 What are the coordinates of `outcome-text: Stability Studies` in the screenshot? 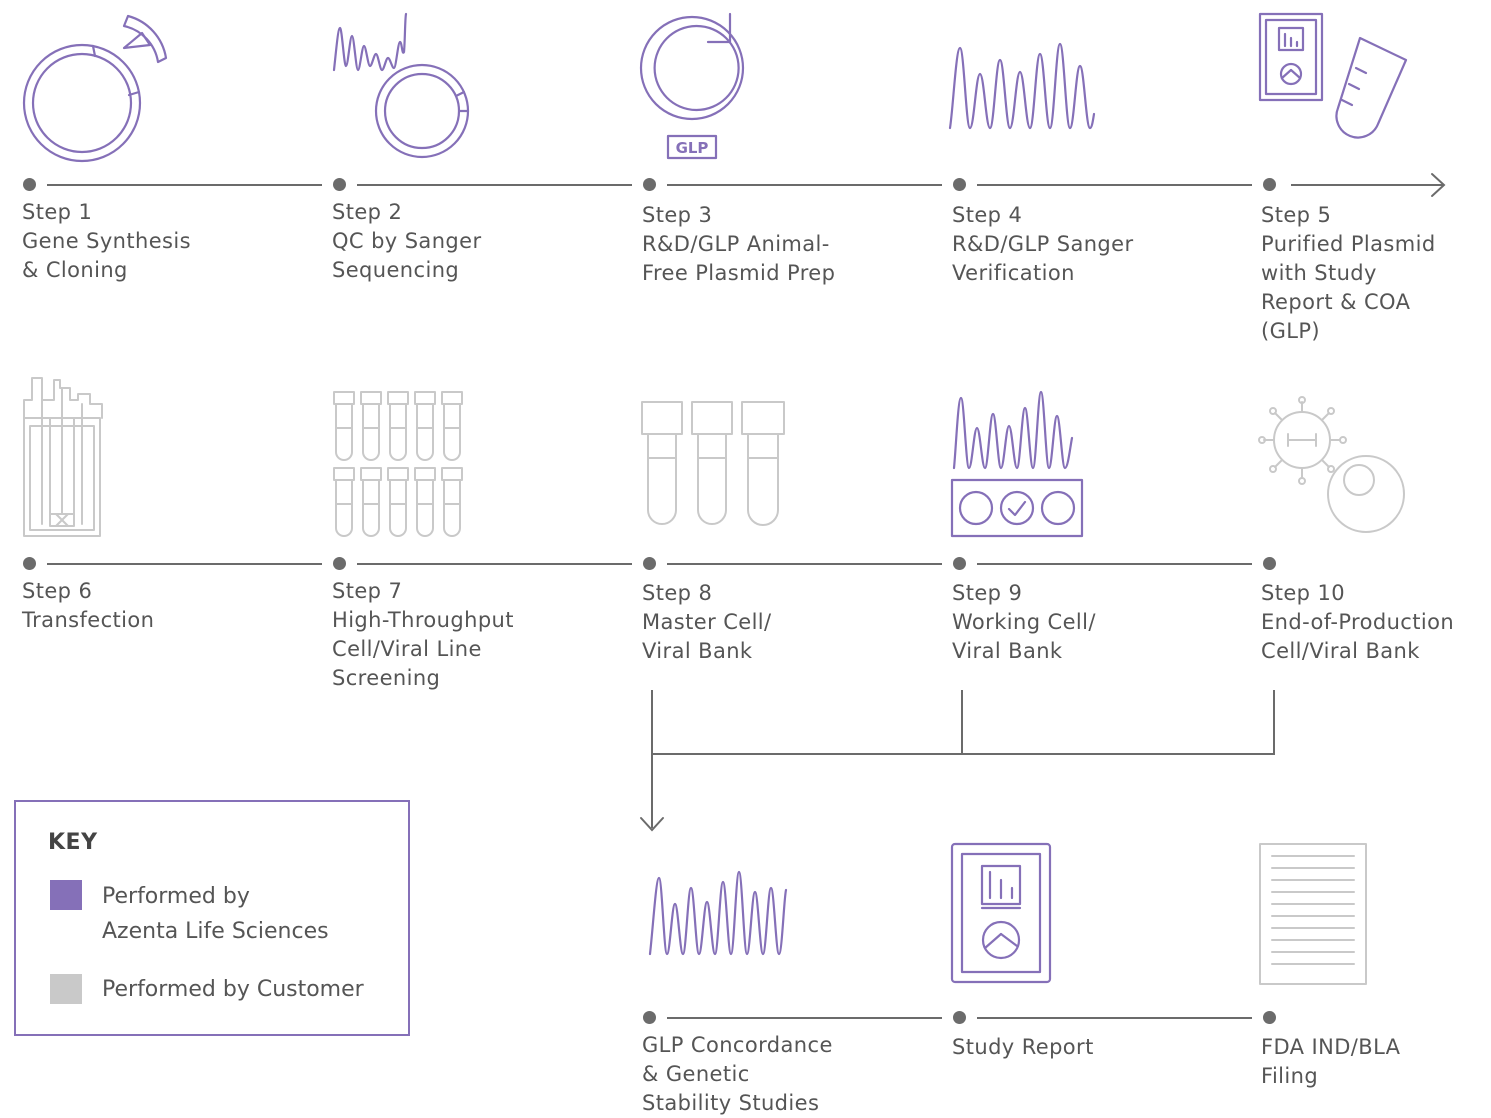 It's located at (731, 1103).